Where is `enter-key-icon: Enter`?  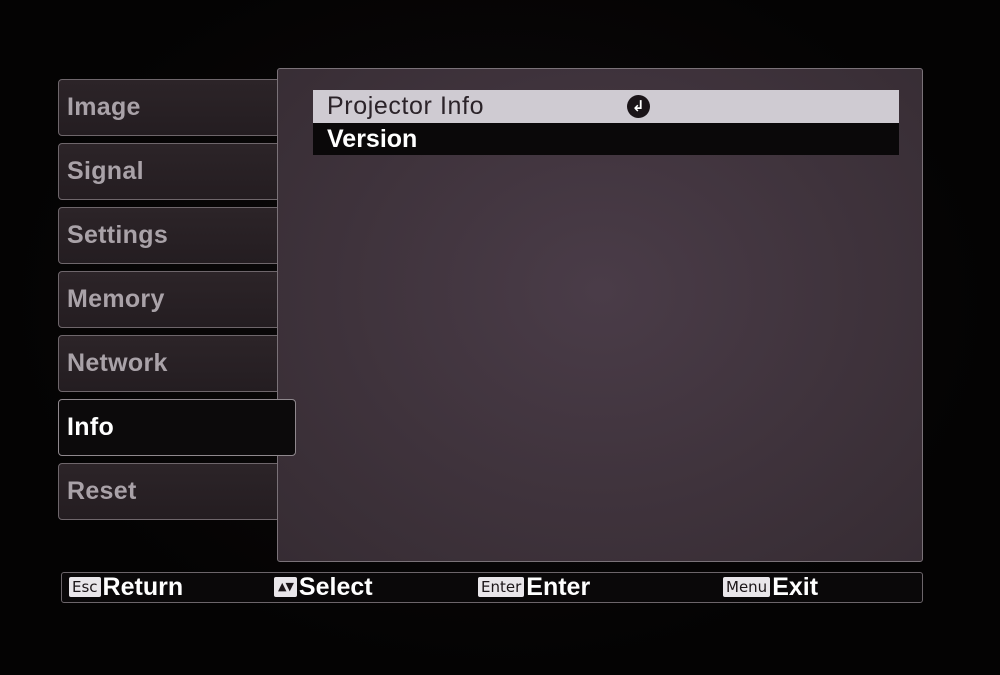 enter-key-icon: Enter is located at coordinates (501, 587).